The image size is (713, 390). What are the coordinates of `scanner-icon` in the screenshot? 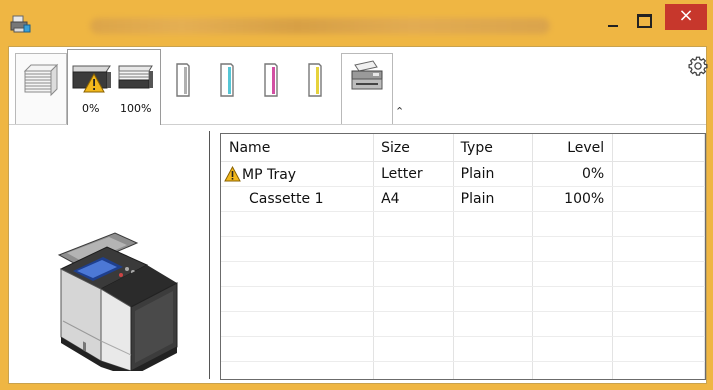 It's located at (367, 75).